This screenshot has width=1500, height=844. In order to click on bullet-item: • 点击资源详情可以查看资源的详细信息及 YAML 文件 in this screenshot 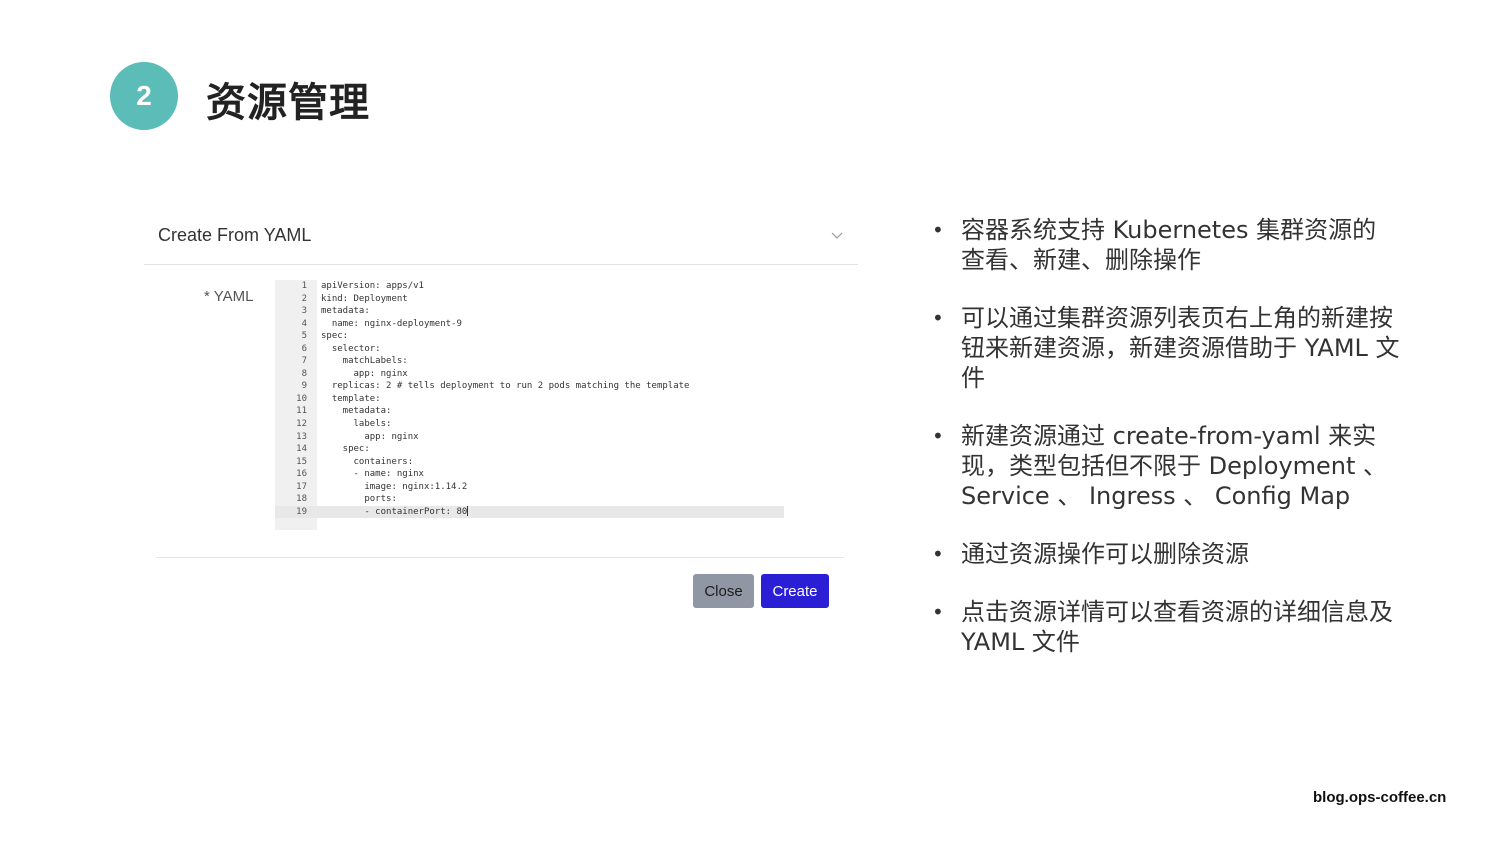, I will do `click(1165, 627)`.